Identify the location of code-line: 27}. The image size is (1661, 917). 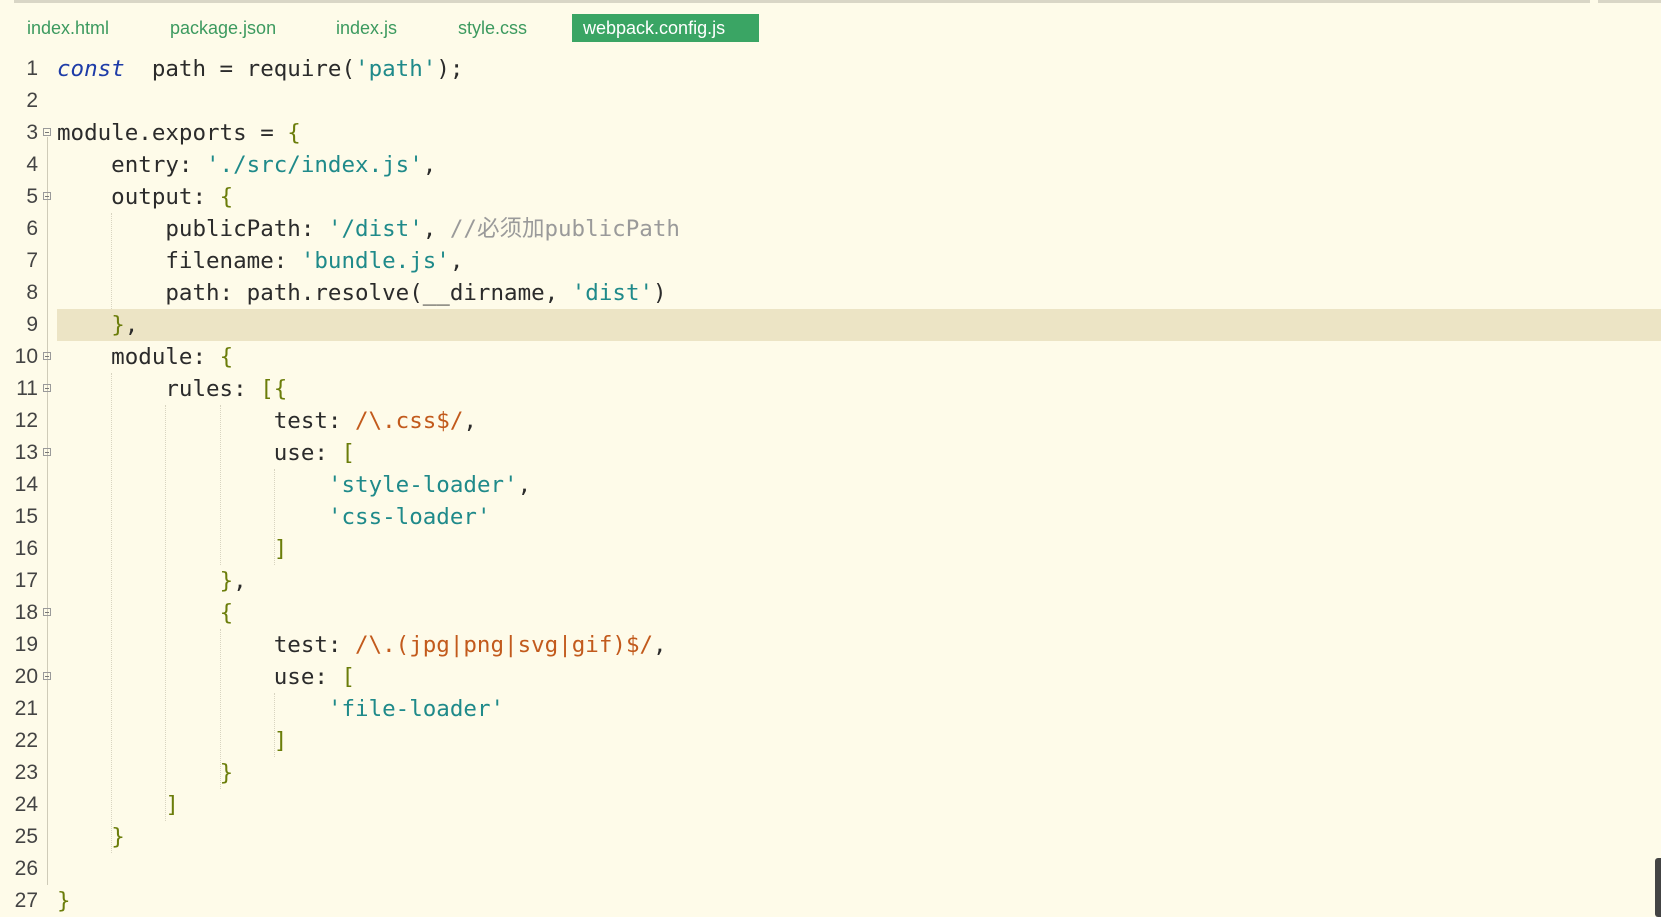
(830, 901).